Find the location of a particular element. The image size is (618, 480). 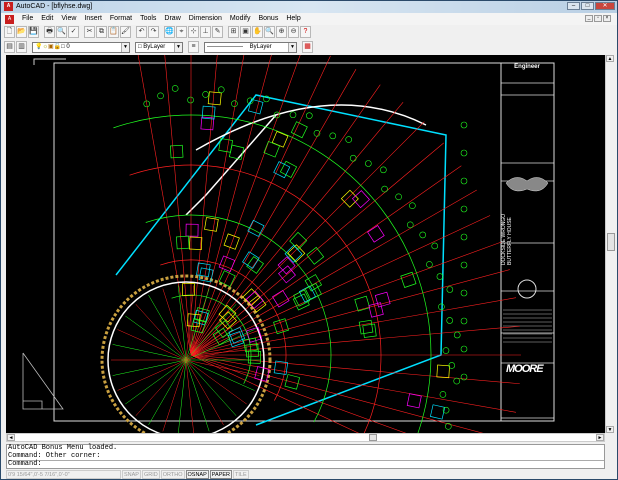

print-icon: 🖶 is located at coordinates (49, 31).